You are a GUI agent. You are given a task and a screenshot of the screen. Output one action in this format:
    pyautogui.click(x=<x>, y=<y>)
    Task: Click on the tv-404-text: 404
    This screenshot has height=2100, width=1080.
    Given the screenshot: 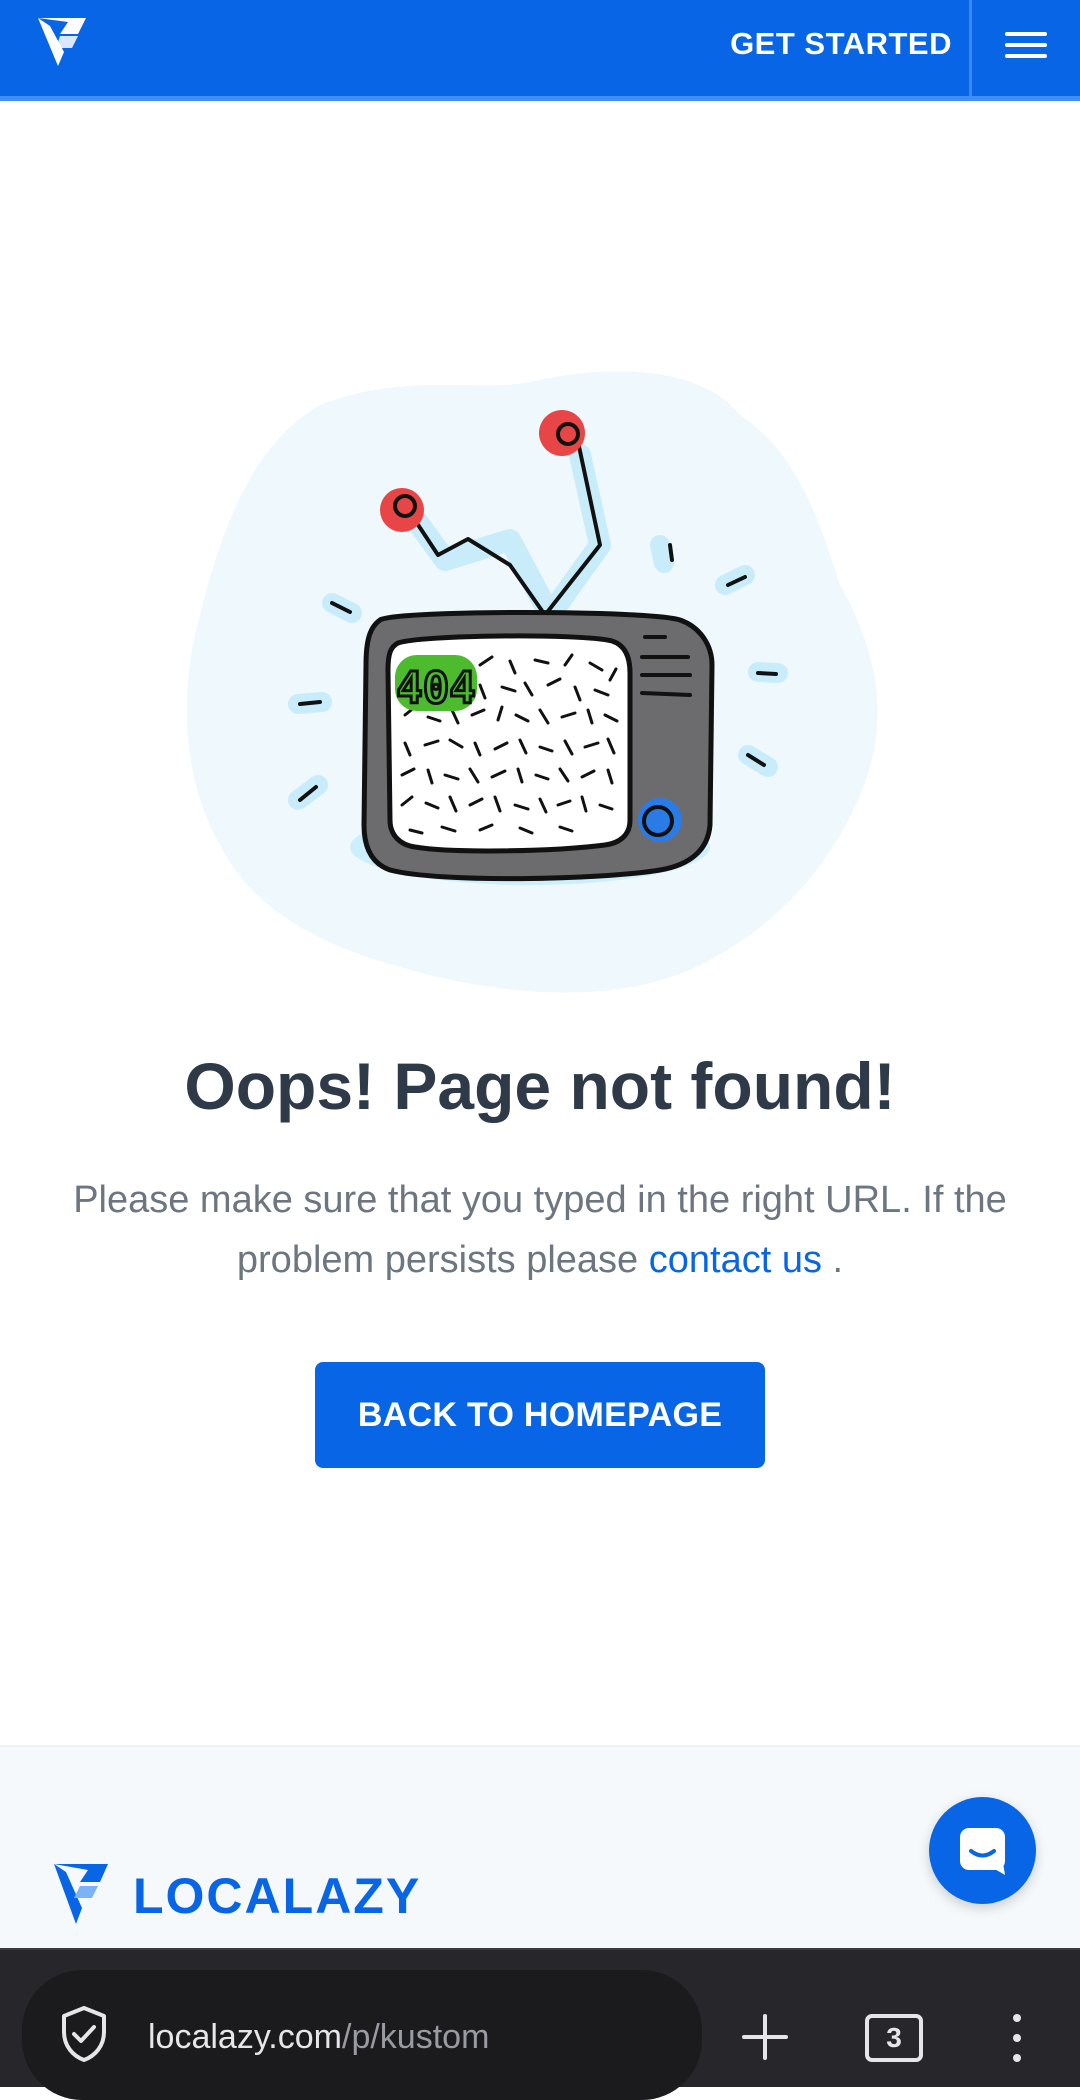 What is the action you would take?
    pyautogui.click(x=435, y=688)
    